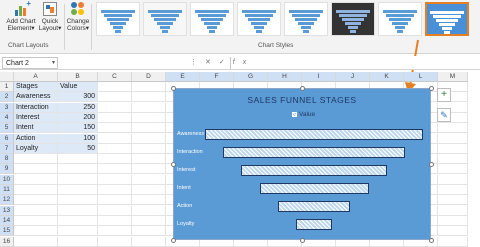  What do you see at coordinates (7, 107) in the screenshot?
I see `row-header-3: 3` at bounding box center [7, 107].